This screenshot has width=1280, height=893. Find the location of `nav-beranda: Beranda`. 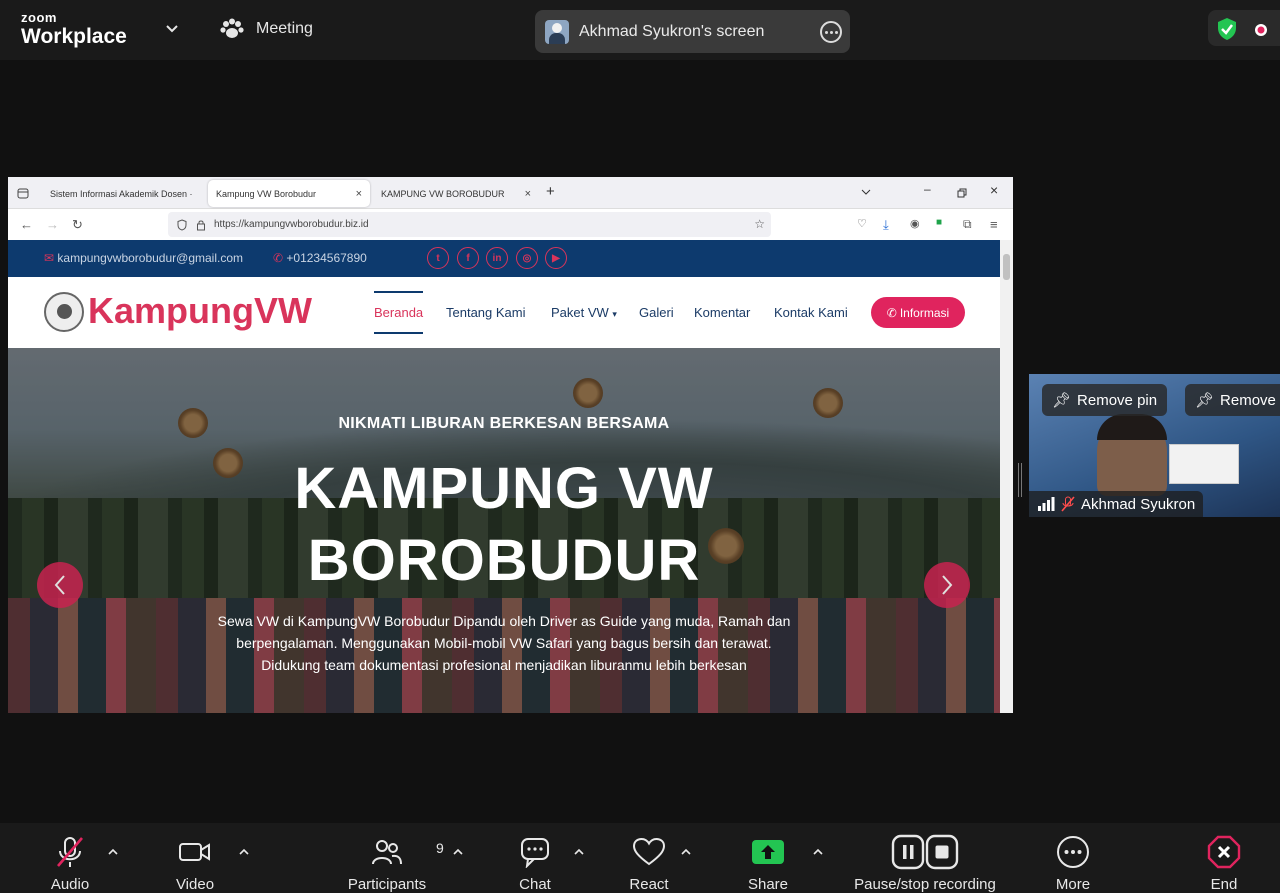

nav-beranda: Beranda is located at coordinates (399, 312).